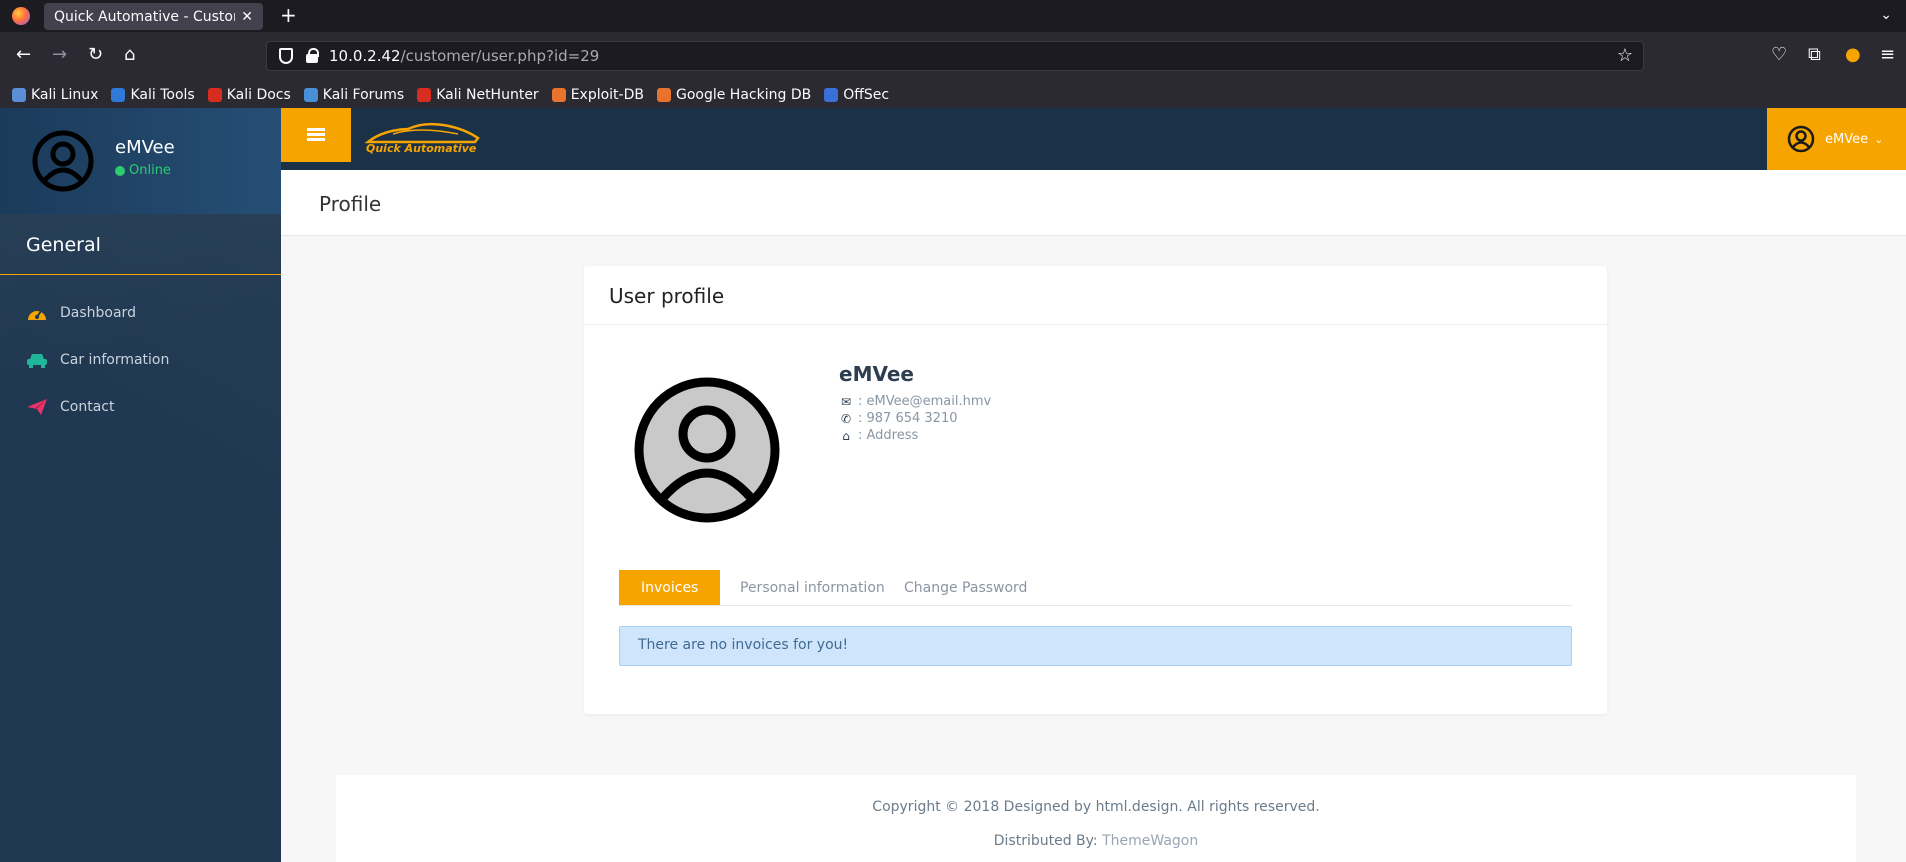 The height and width of the screenshot is (862, 1906). I want to click on user-dropdown: eMVee ⌄, so click(1836, 139).